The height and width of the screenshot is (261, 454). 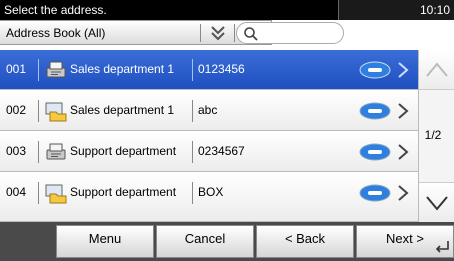 I want to click on search-icon, so click(x=251, y=34).